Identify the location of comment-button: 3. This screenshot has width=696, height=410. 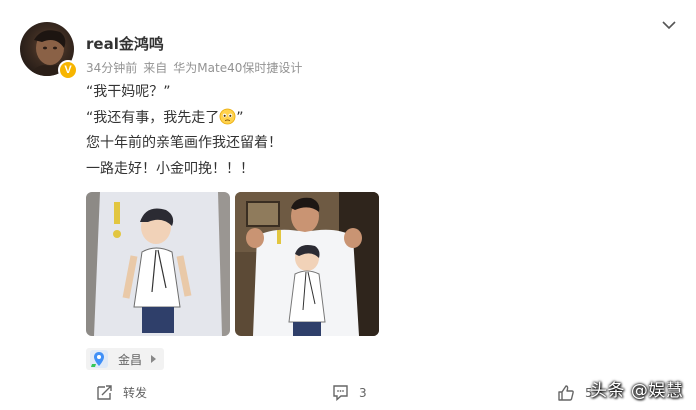
(349, 392).